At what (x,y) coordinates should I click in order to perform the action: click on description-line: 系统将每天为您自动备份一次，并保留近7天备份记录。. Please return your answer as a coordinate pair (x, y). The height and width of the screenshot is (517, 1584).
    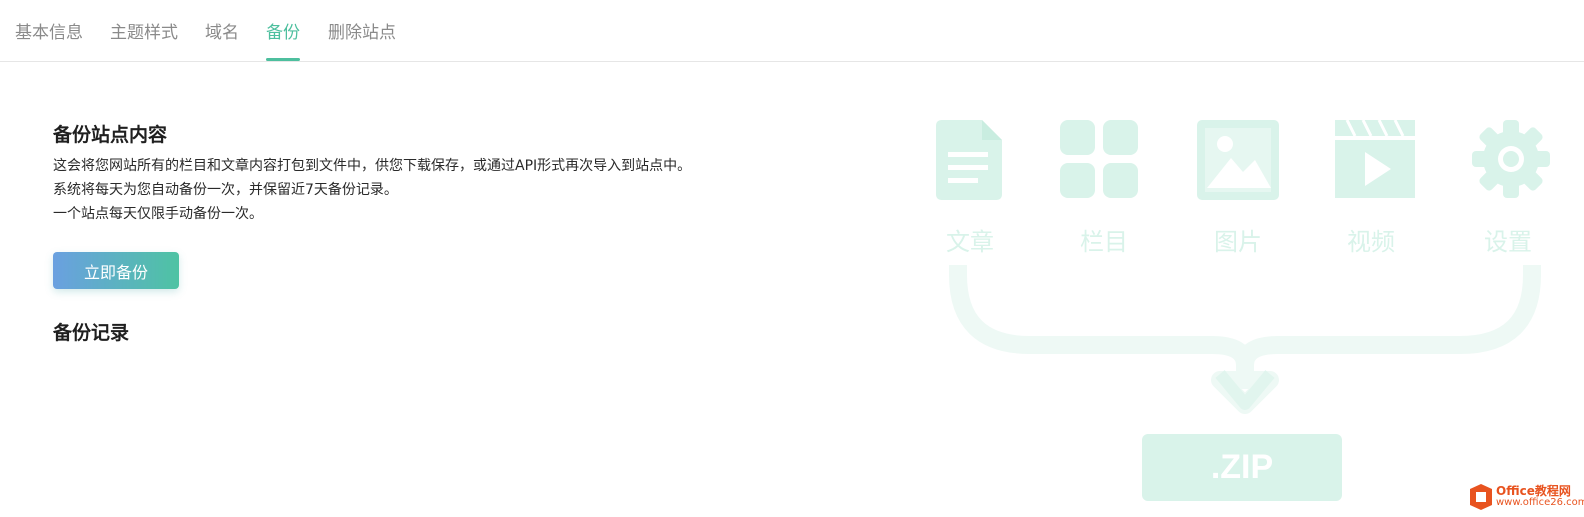
    Looking at the image, I should click on (225, 190).